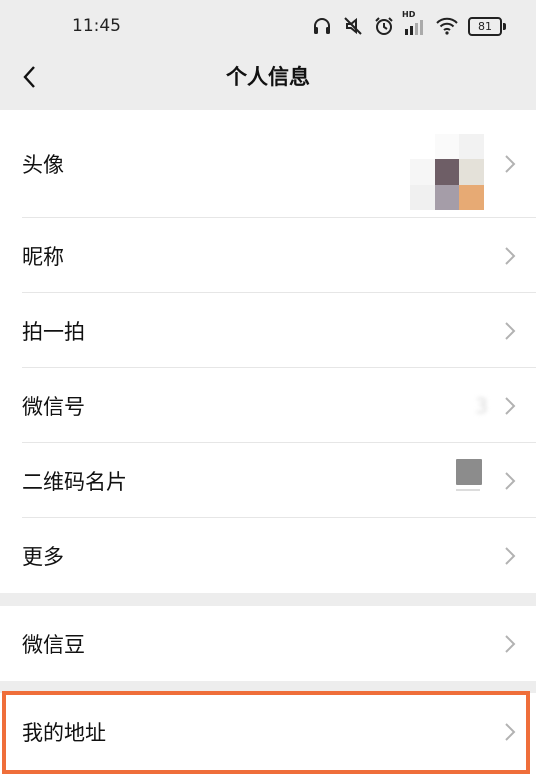 The width and height of the screenshot is (536, 782). Describe the element at coordinates (268, 732) in the screenshot. I see `row-my-address: 我的地址` at that location.